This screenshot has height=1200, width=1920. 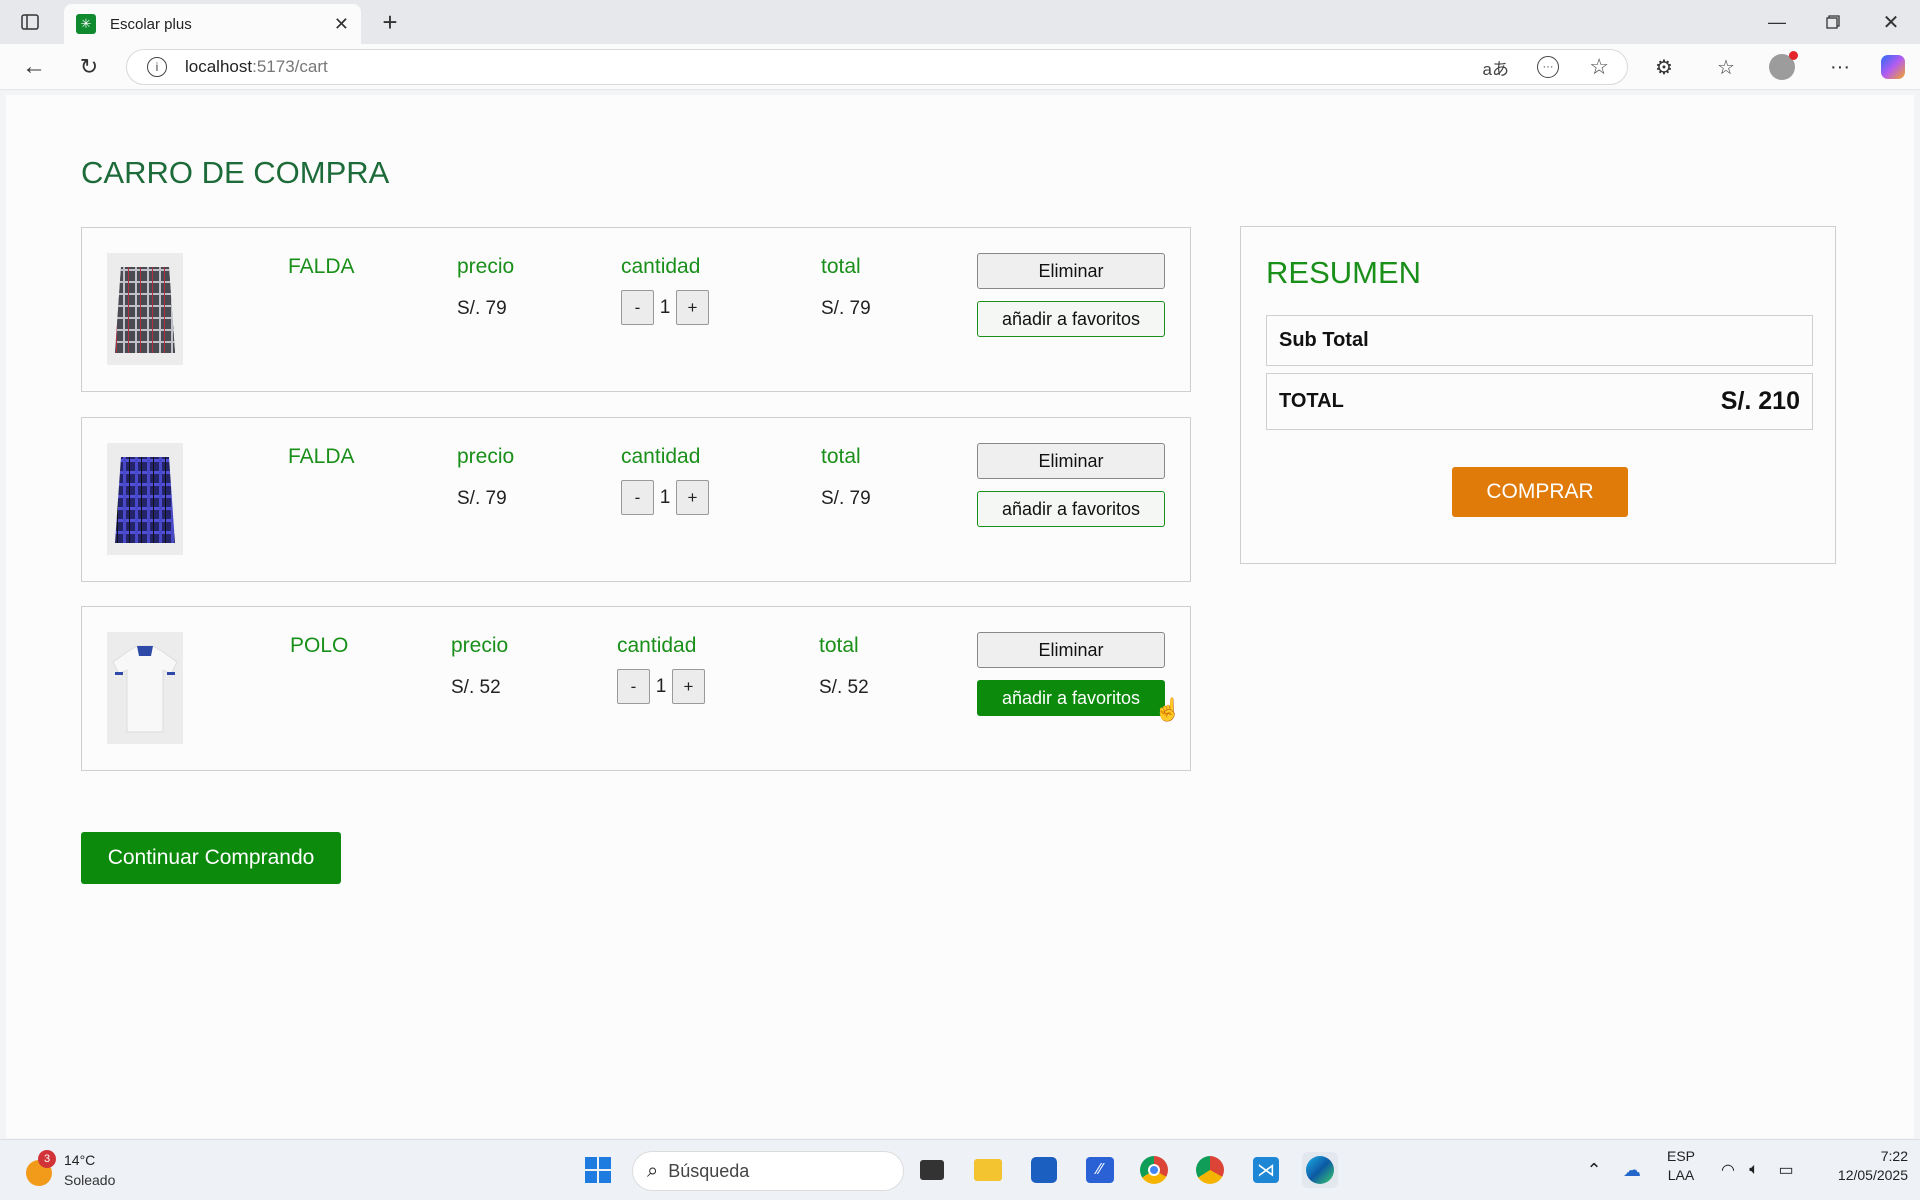 I want to click on weather-widget: 3 14°C Soleado, so click(x=86, y=1171).